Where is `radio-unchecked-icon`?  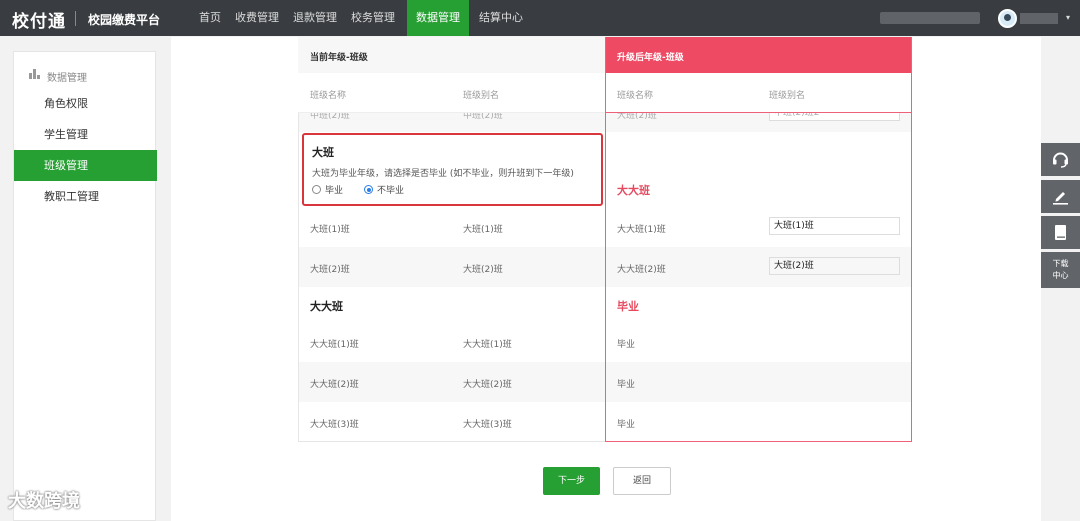
radio-unchecked-icon is located at coordinates (316, 189).